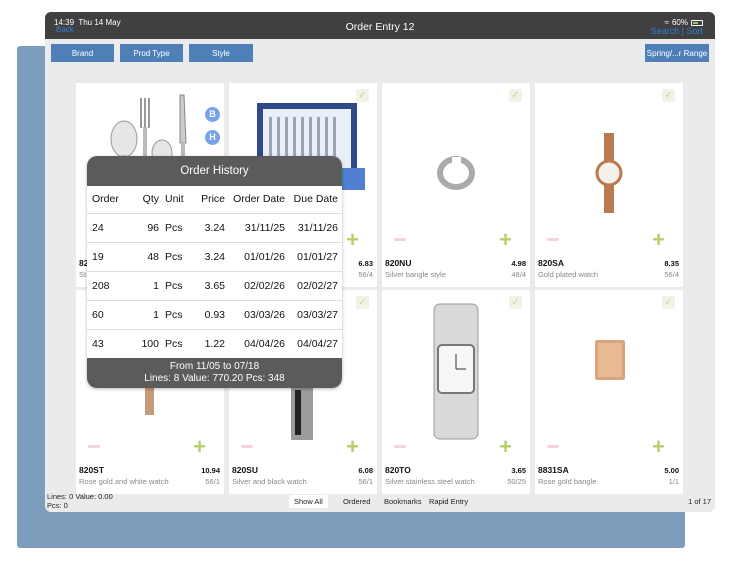 This screenshot has width=733, height=562. What do you see at coordinates (110, 343) in the screenshot?
I see `order-cell: 43` at bounding box center [110, 343].